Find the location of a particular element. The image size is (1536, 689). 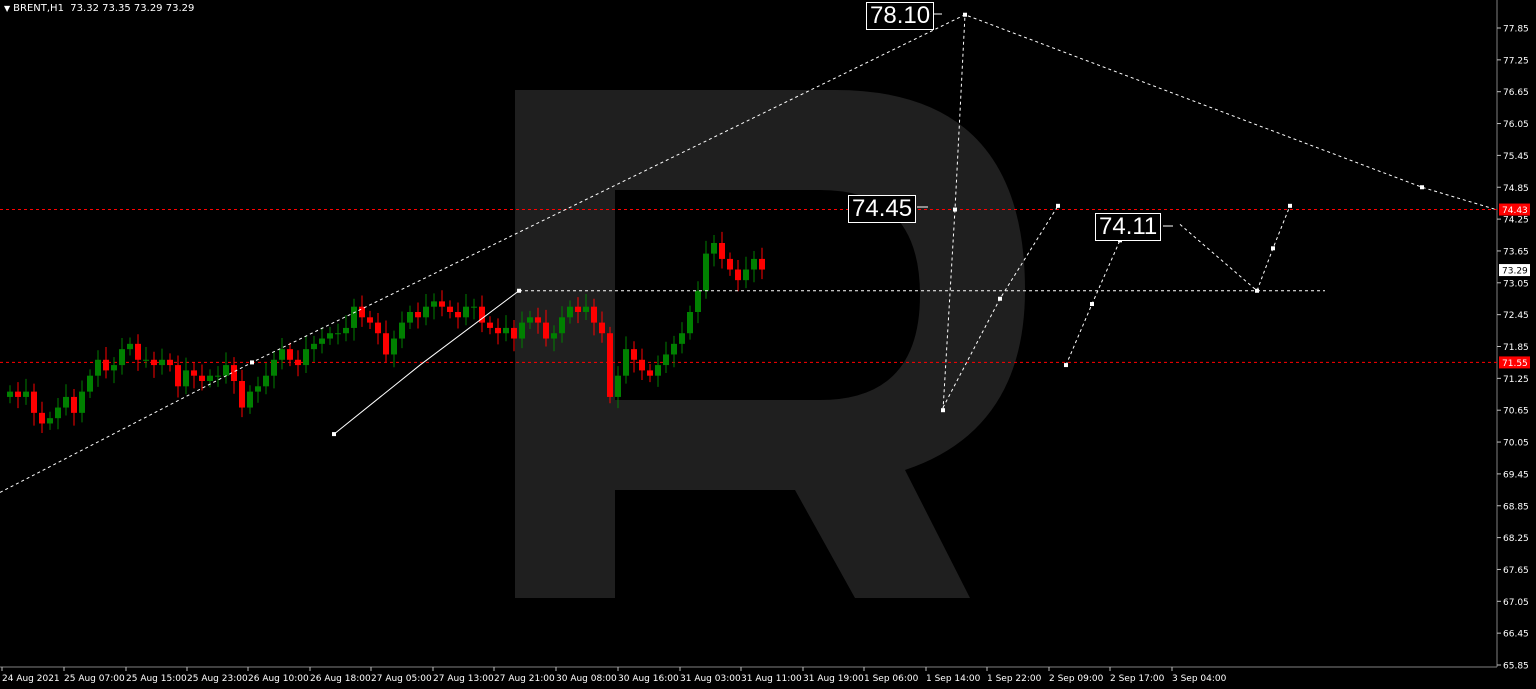

x-tick-label: 27 Aug 05:00 is located at coordinates (401, 679).